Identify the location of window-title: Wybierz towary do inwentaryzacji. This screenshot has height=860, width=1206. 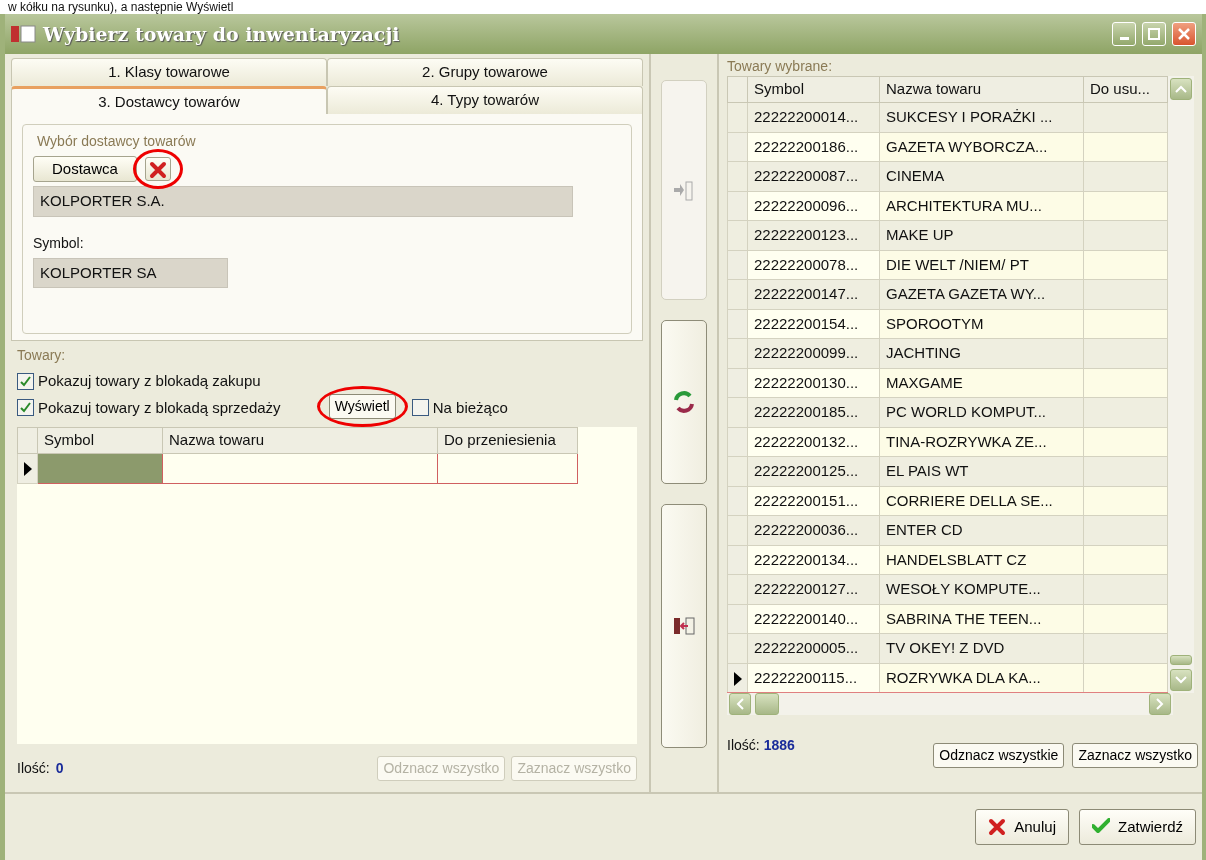
(221, 34).